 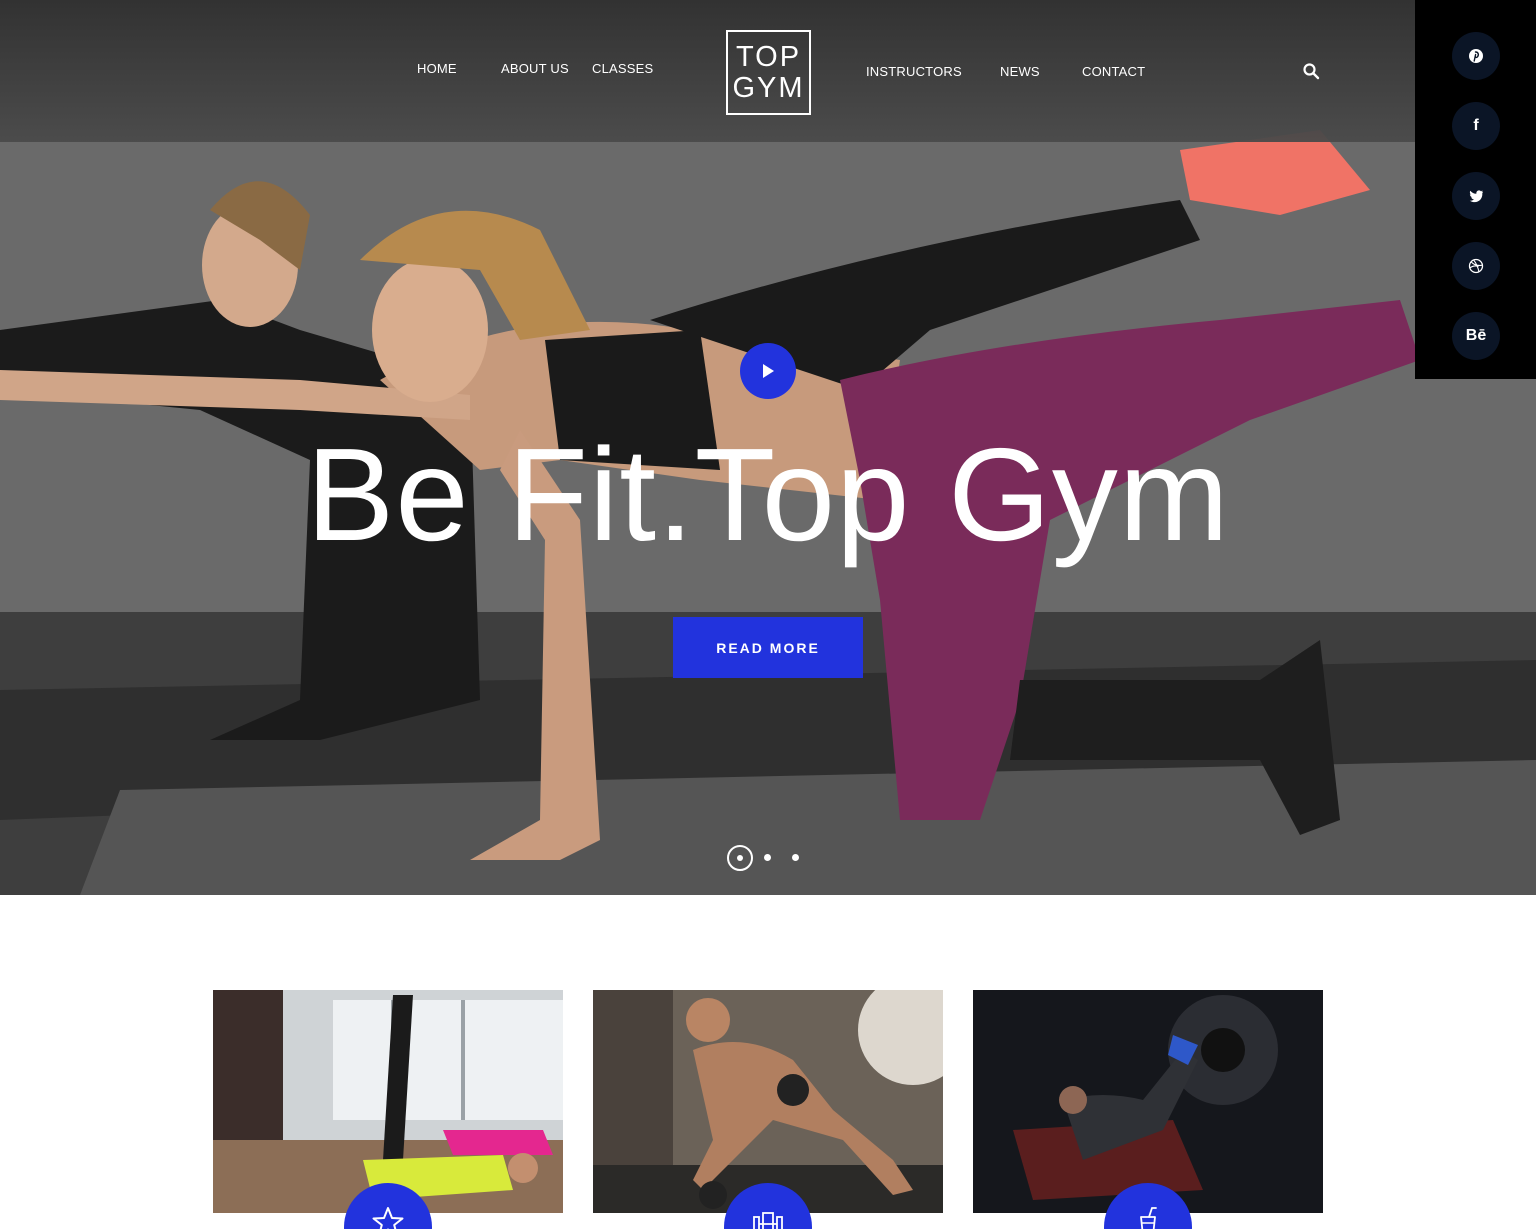 I want to click on pinterest-button, so click(x=1476, y=56).